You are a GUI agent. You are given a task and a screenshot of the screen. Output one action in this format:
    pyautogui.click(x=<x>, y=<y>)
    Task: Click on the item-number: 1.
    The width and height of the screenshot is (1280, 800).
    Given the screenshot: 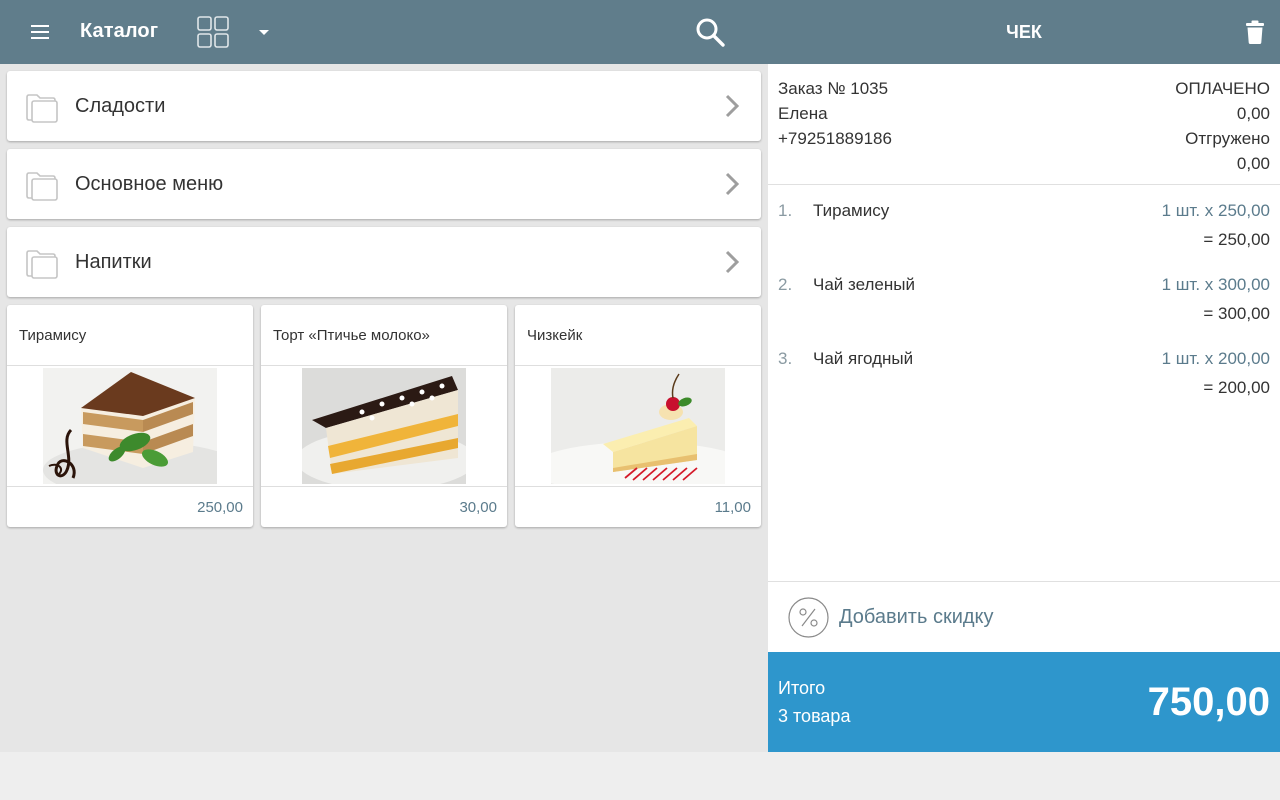 What is the action you would take?
    pyautogui.click(x=785, y=210)
    